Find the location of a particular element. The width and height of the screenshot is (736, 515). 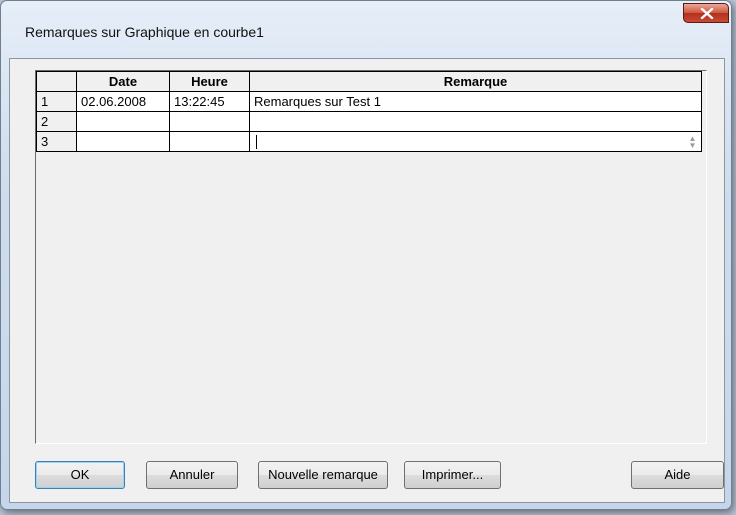

remark-edit-cell: ▲ ▼ is located at coordinates (475, 141).